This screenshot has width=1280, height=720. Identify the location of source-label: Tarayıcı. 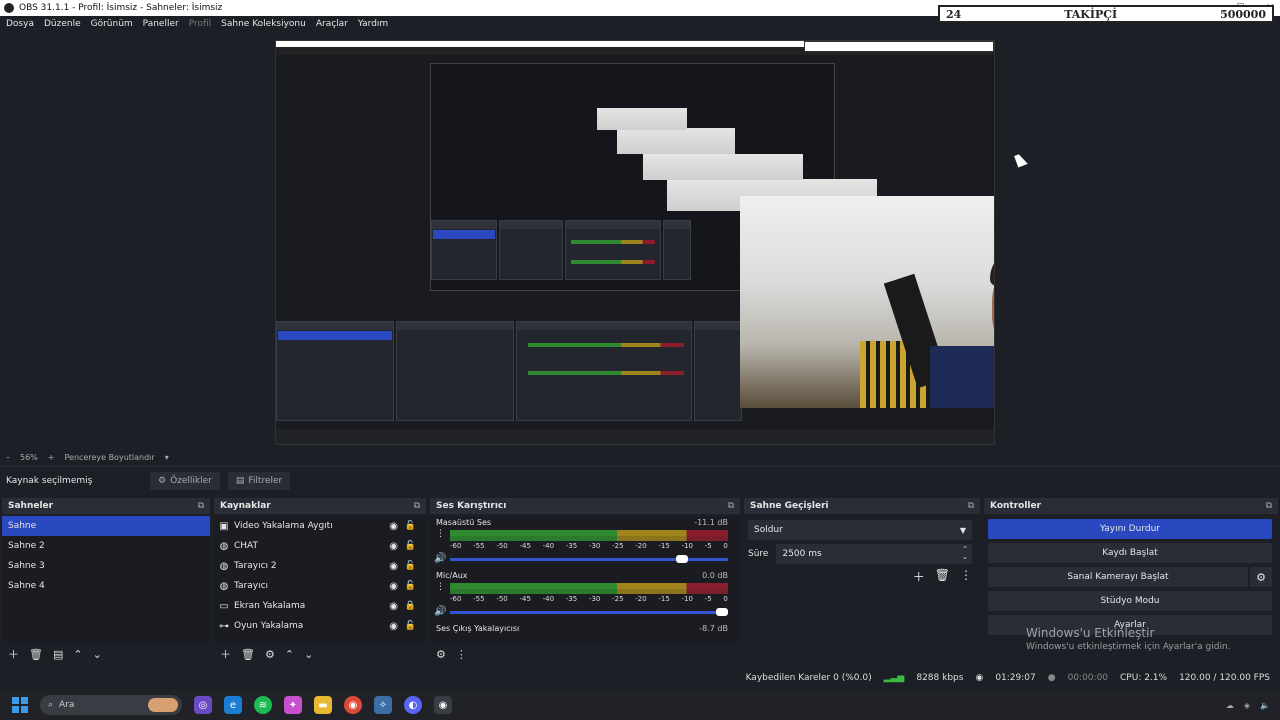
(251, 586).